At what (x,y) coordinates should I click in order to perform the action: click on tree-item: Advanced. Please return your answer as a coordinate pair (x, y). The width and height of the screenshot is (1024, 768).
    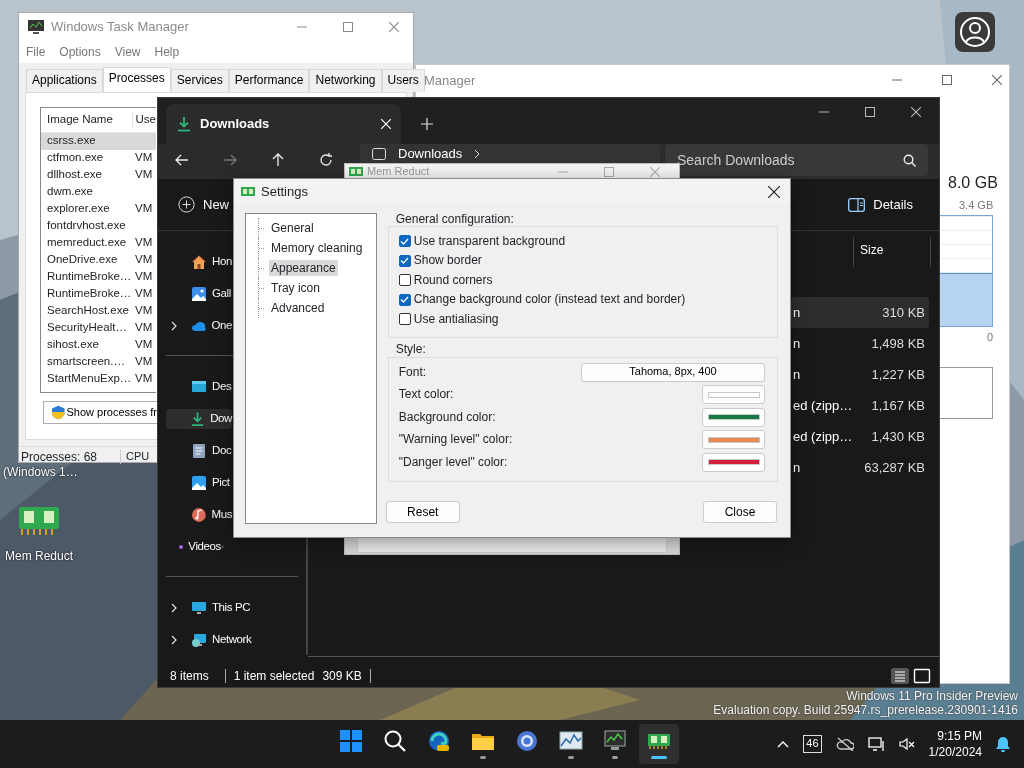
    Looking at the image, I should click on (298, 308).